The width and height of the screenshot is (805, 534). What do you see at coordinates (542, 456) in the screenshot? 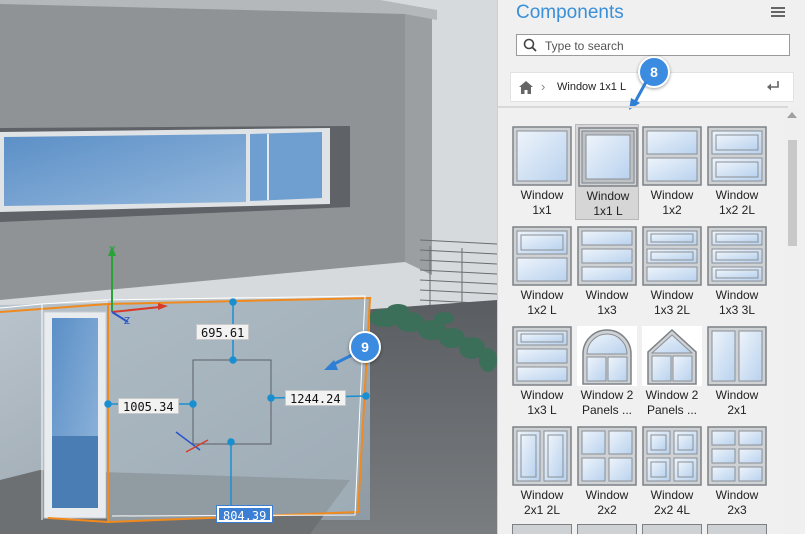
I see `window-2x1-2l-icon` at bounding box center [542, 456].